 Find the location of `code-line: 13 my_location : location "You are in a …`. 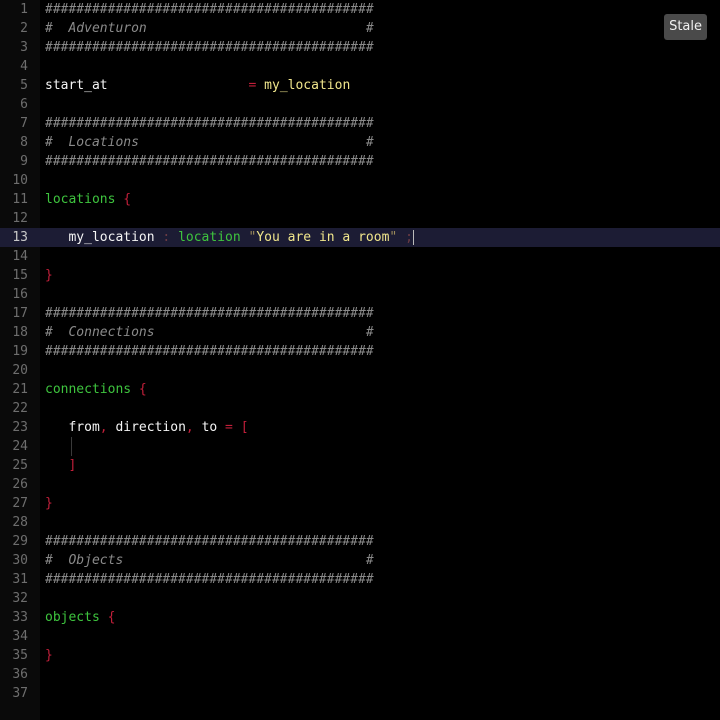

code-line: 13 my_location : location "You are in a … is located at coordinates (360, 237).